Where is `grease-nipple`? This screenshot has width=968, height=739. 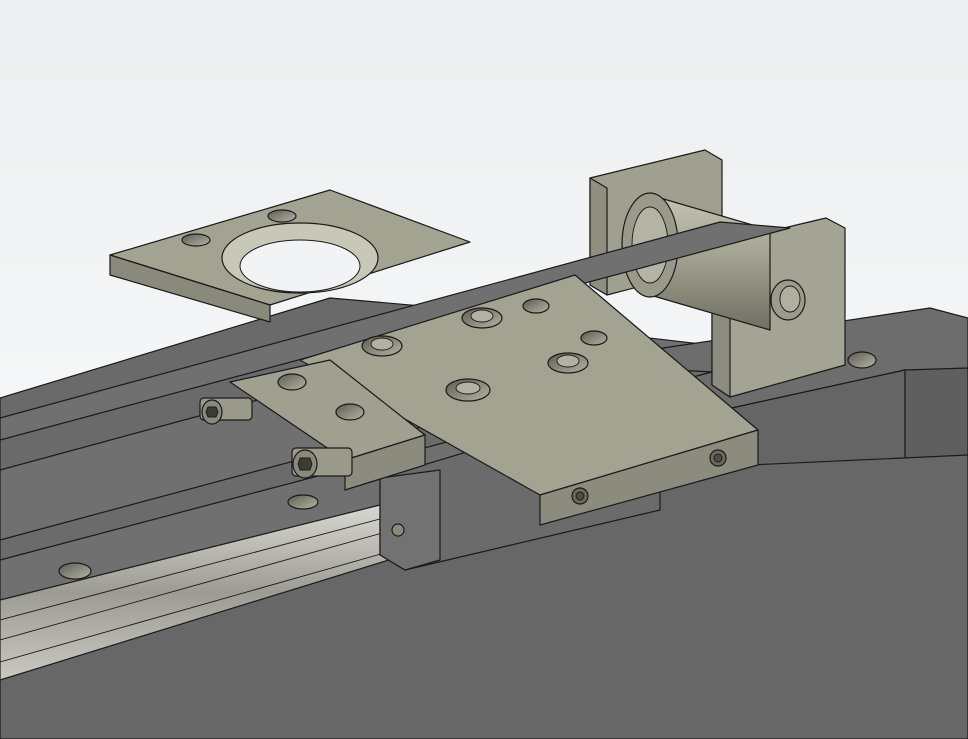 grease-nipple is located at coordinates (398, 530).